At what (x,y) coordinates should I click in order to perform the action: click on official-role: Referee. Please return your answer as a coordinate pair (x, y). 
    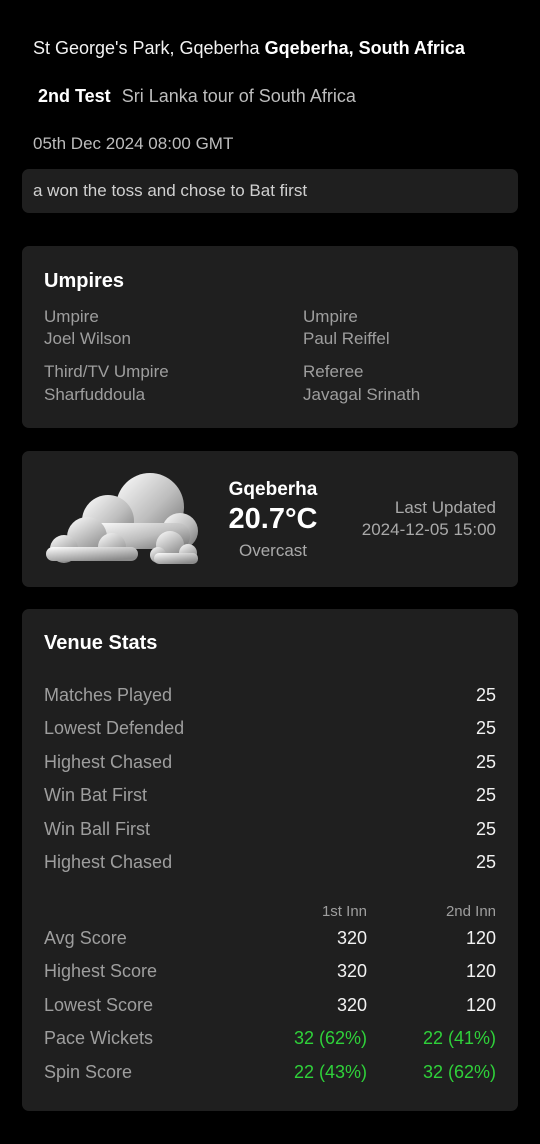
    Looking at the image, I should click on (333, 371).